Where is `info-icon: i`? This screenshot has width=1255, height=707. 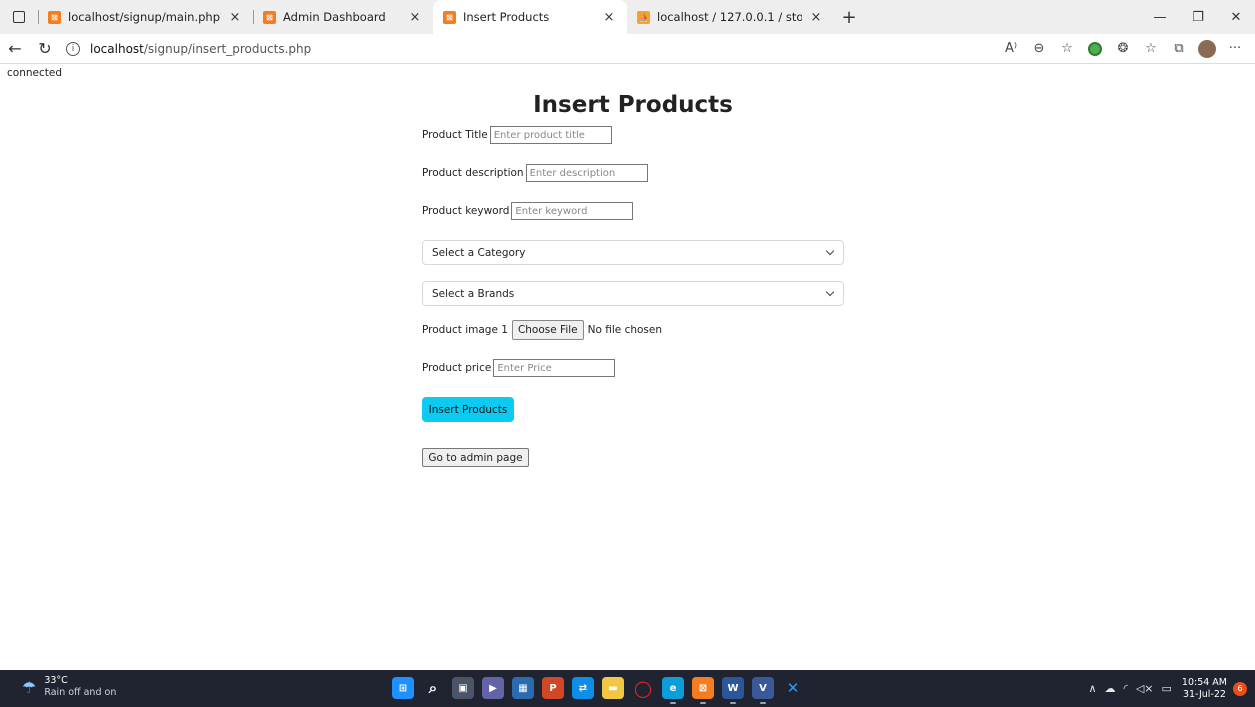
info-icon: i is located at coordinates (73, 48).